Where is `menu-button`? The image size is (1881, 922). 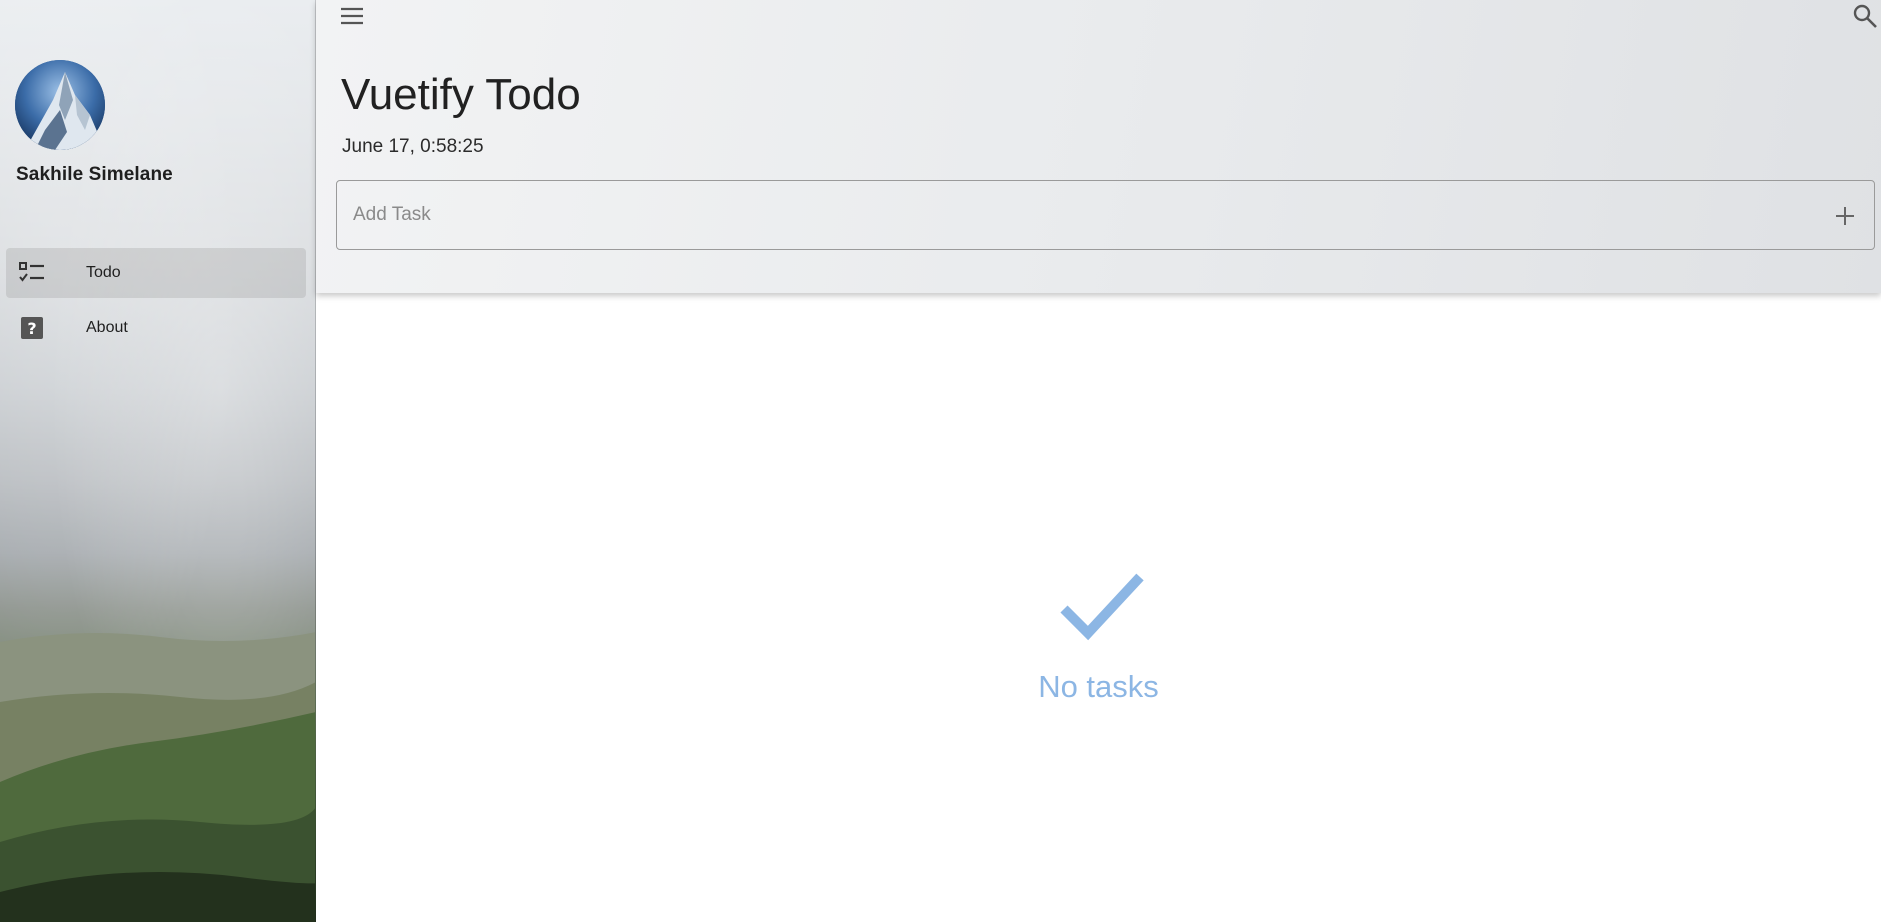 menu-button is located at coordinates (352, 15).